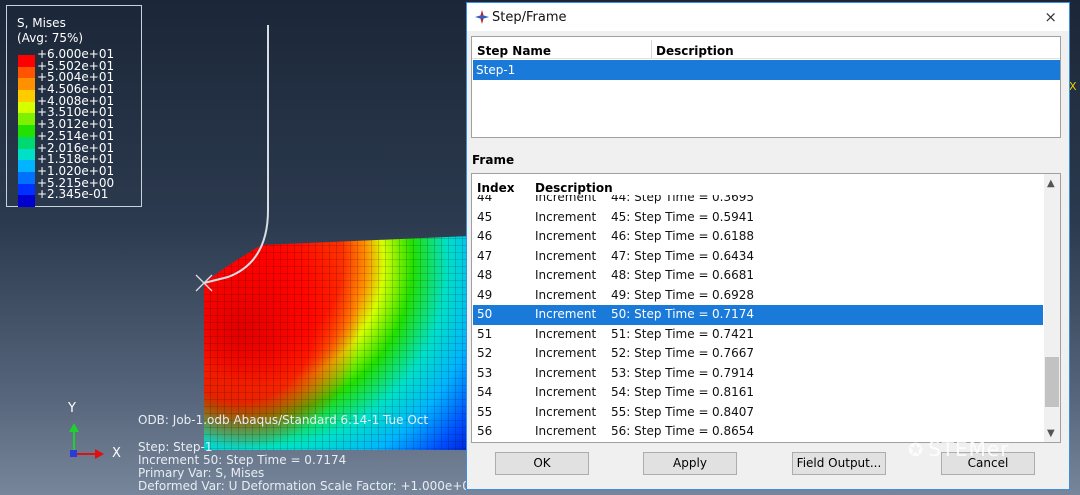  What do you see at coordinates (660, 353) in the screenshot?
I see `frame-inc: 52: Step Time =` at bounding box center [660, 353].